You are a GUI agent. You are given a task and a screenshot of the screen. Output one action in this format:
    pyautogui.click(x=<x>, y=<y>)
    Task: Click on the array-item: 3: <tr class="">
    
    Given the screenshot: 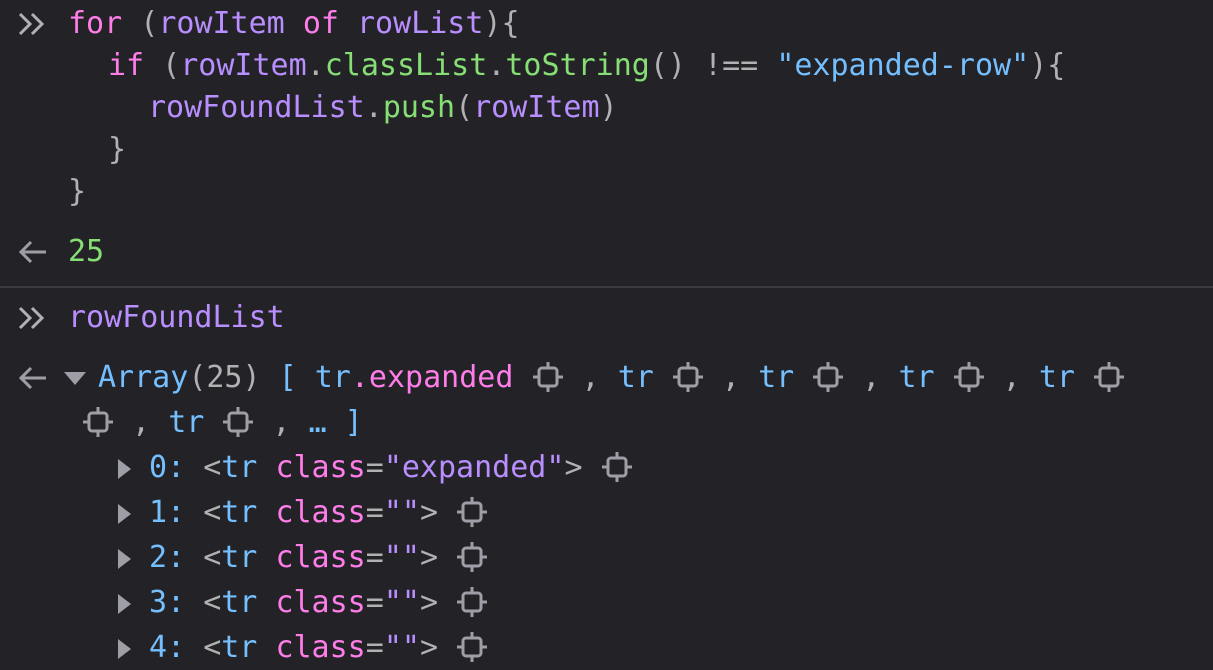 What is the action you would take?
    pyautogui.click(x=303, y=603)
    